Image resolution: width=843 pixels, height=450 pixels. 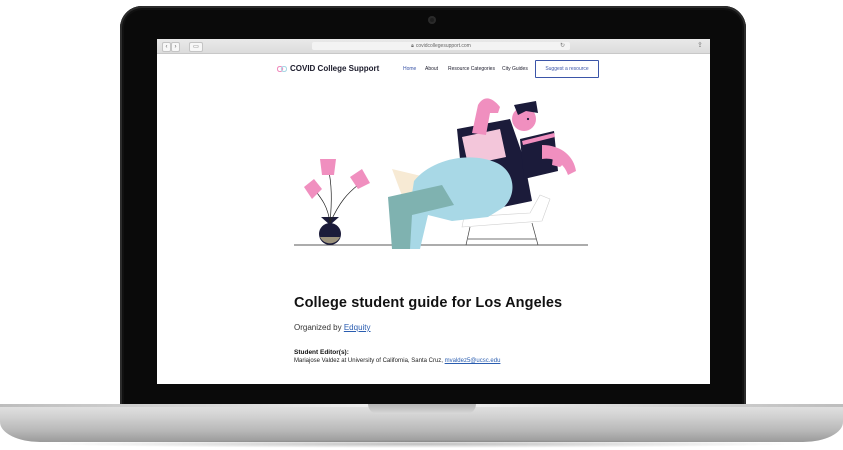 What do you see at coordinates (175, 47) in the screenshot?
I see `forward-button: ›` at bounding box center [175, 47].